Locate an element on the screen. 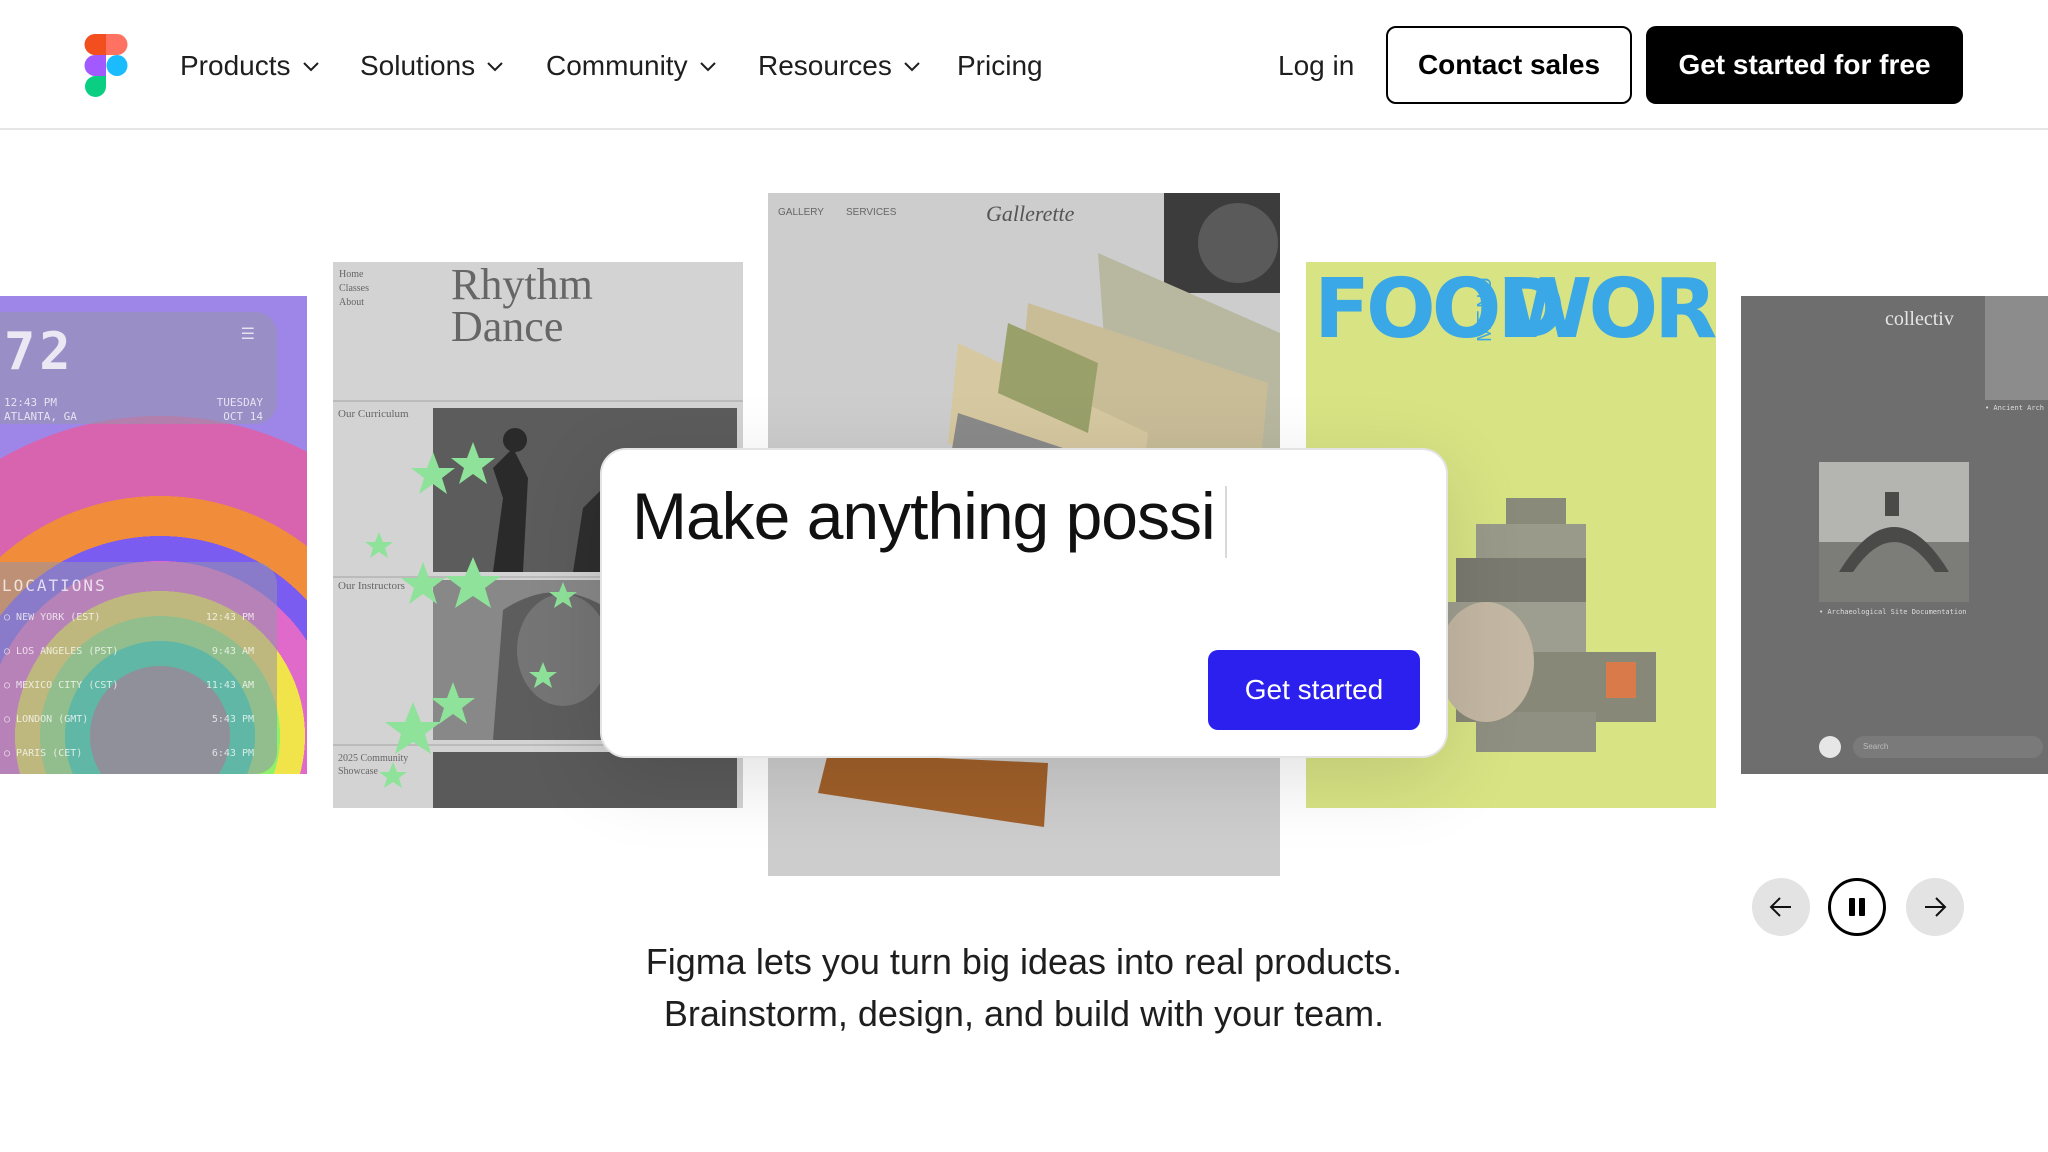  location-time: 11:43 AM is located at coordinates (229, 685).